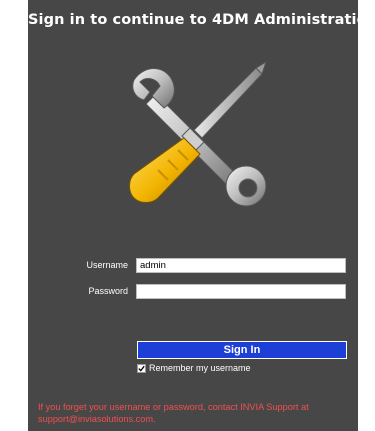 The width and height of the screenshot is (375, 431). I want to click on username-label: Username, so click(107, 265).